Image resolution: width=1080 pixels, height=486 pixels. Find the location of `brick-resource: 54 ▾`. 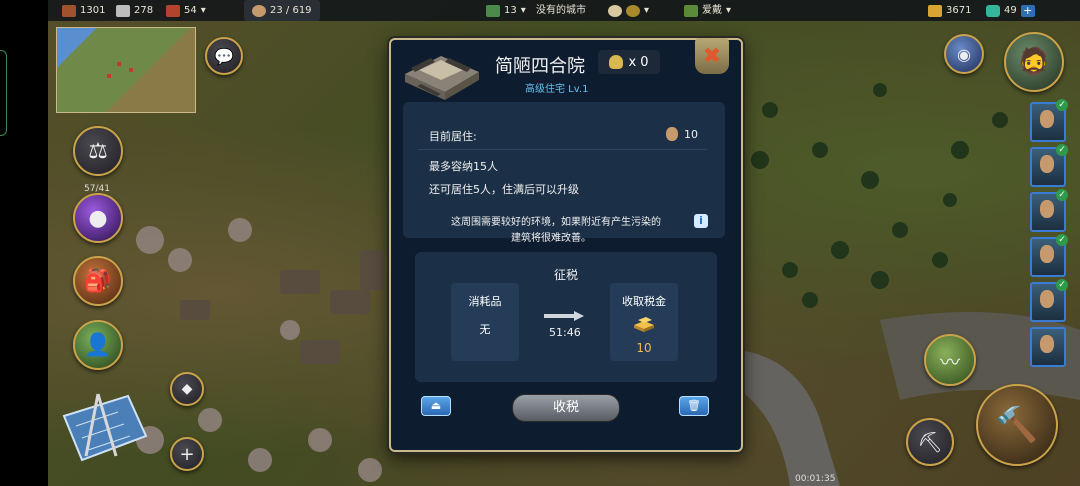

brick-resource: 54 ▾ is located at coordinates (186, 10).